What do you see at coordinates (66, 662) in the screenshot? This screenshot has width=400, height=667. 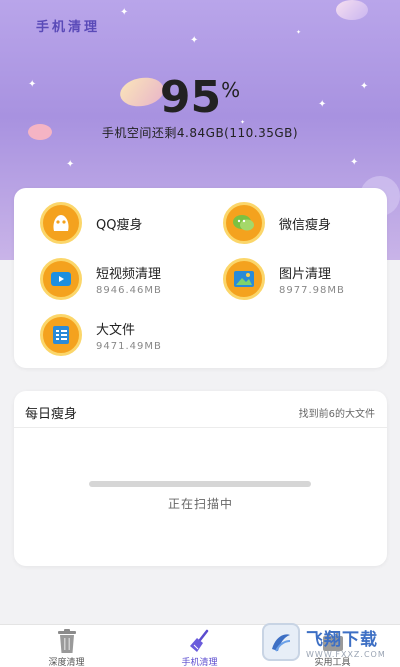 I see `nav-label: 深度清理` at bounding box center [66, 662].